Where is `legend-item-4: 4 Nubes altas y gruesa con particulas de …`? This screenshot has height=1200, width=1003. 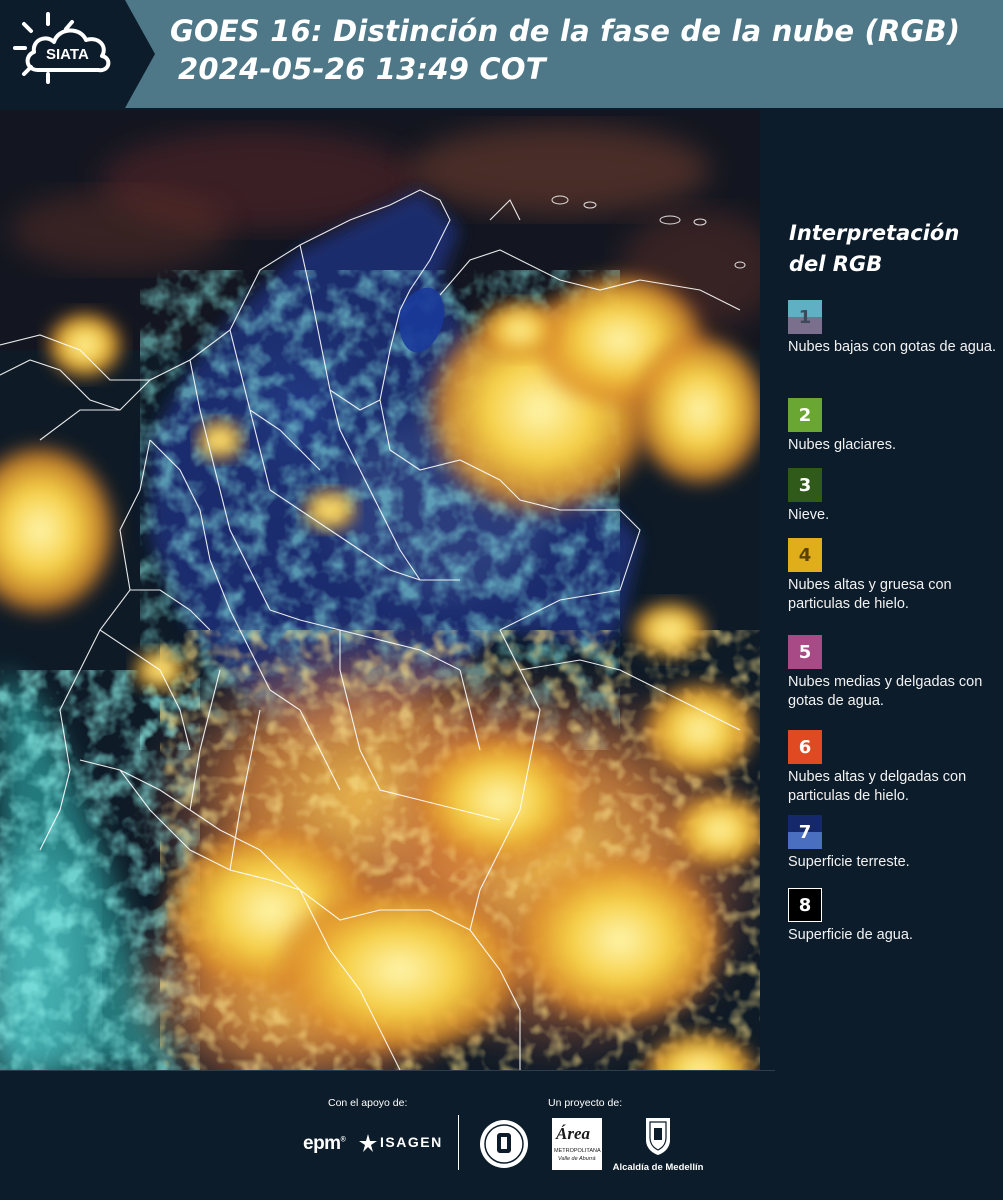 legend-item-4: 4 Nubes altas y gruesa con particulas de … is located at coordinates (893, 576).